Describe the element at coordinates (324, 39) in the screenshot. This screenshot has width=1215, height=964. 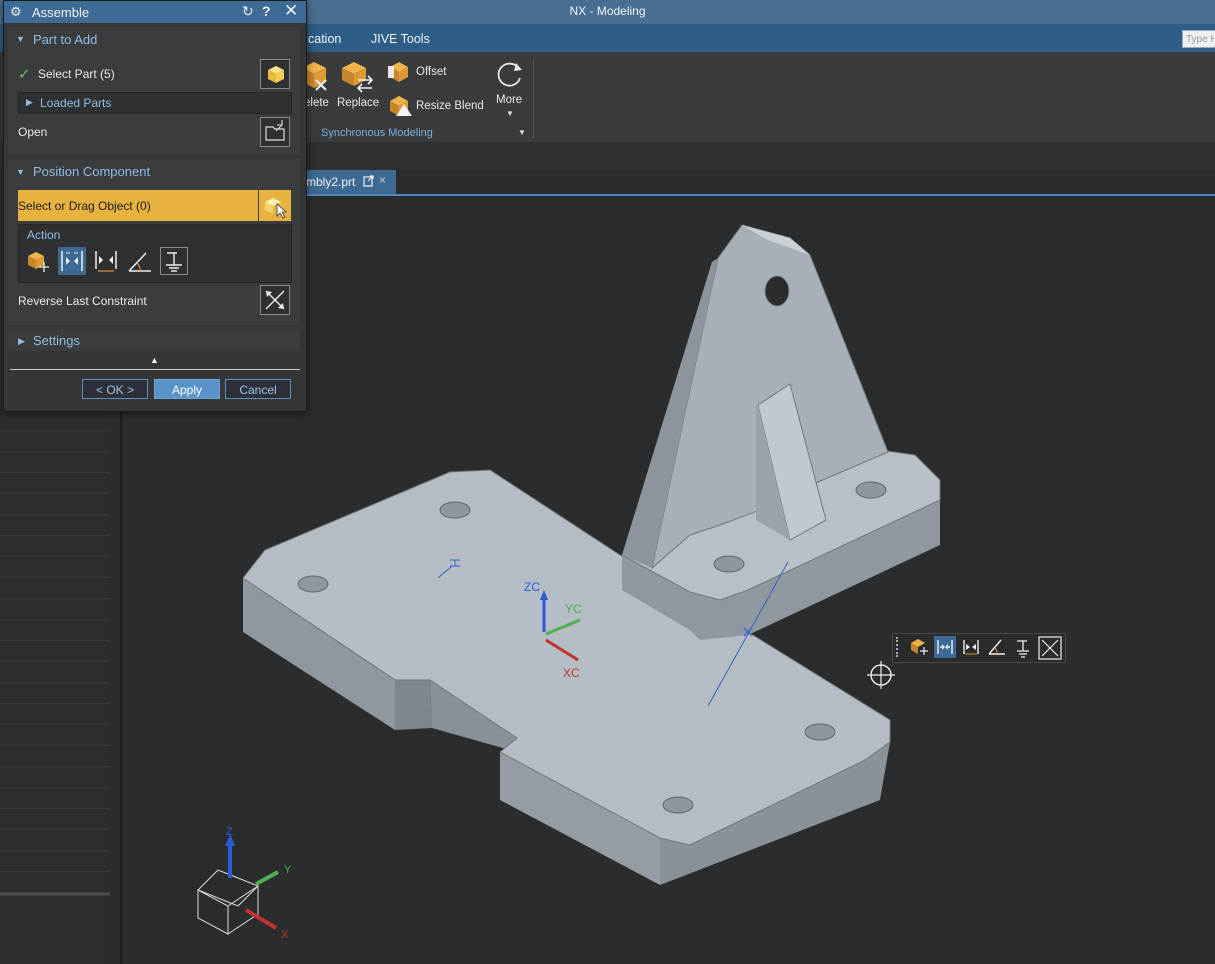
I see `menu-application: cation` at that location.